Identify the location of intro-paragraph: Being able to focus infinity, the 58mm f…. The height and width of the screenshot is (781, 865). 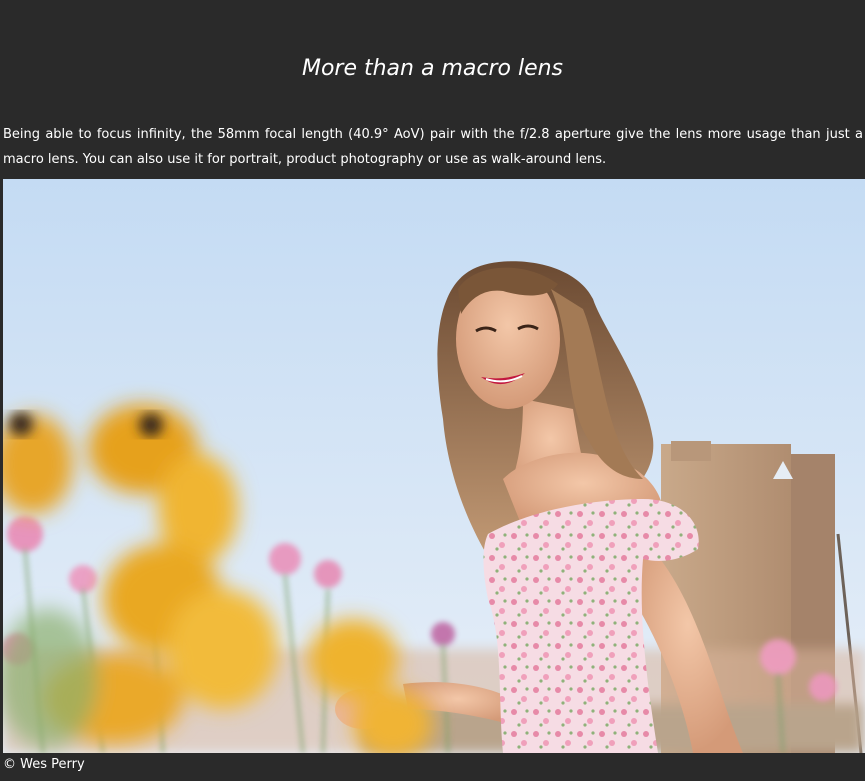
(433, 147).